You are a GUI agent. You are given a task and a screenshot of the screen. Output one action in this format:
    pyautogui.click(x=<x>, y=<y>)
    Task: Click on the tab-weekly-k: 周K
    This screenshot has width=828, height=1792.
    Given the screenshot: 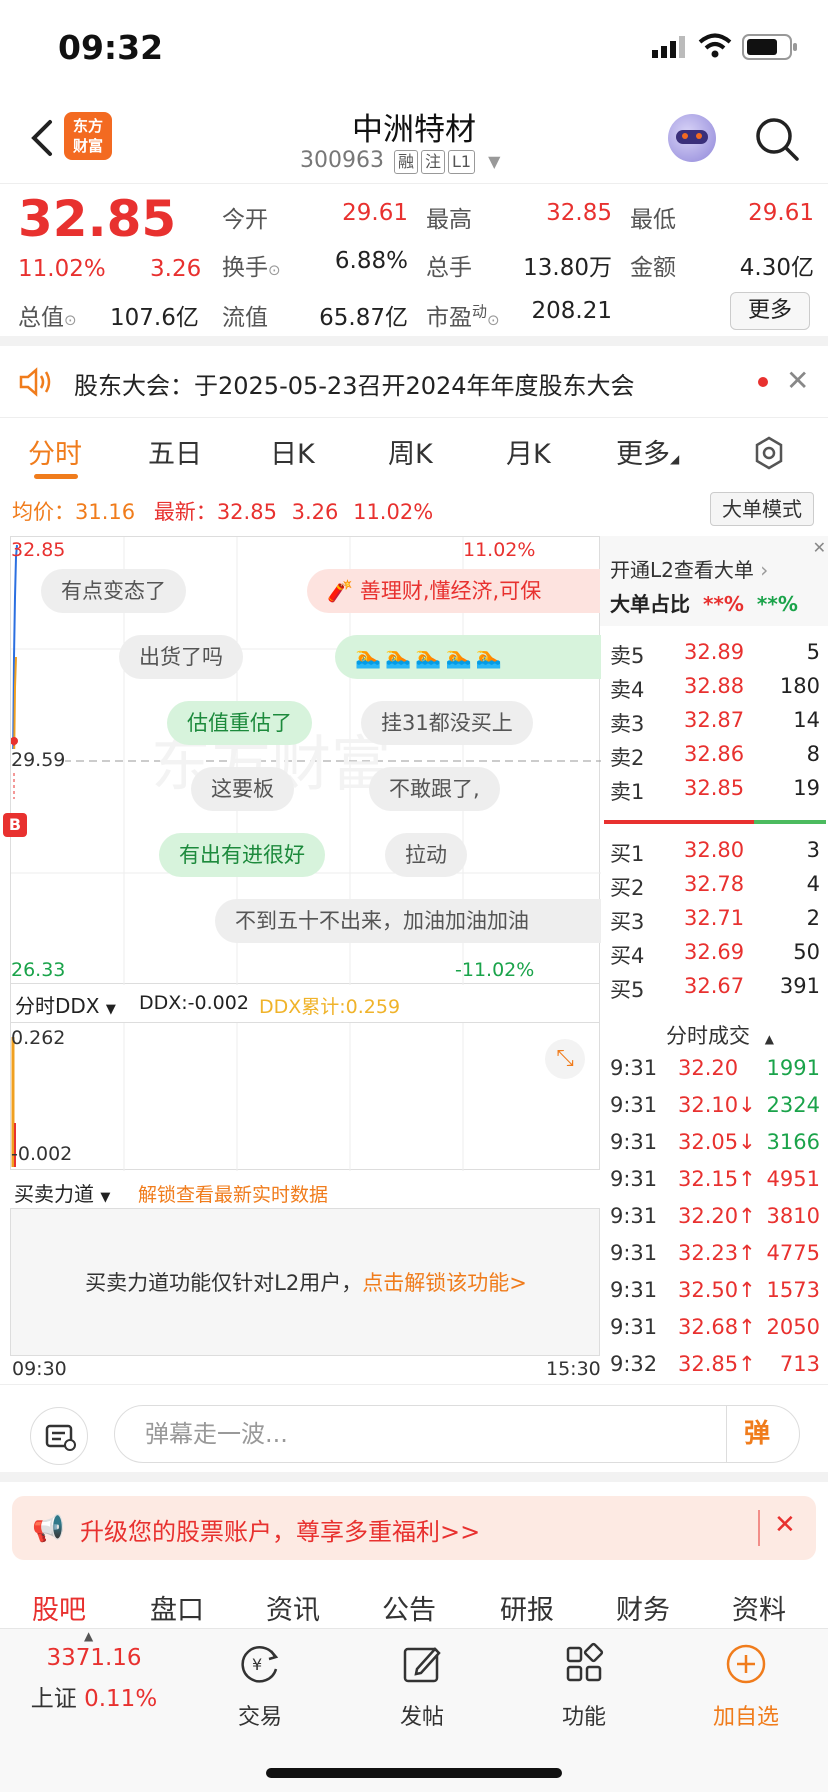 What is the action you would take?
    pyautogui.click(x=410, y=451)
    